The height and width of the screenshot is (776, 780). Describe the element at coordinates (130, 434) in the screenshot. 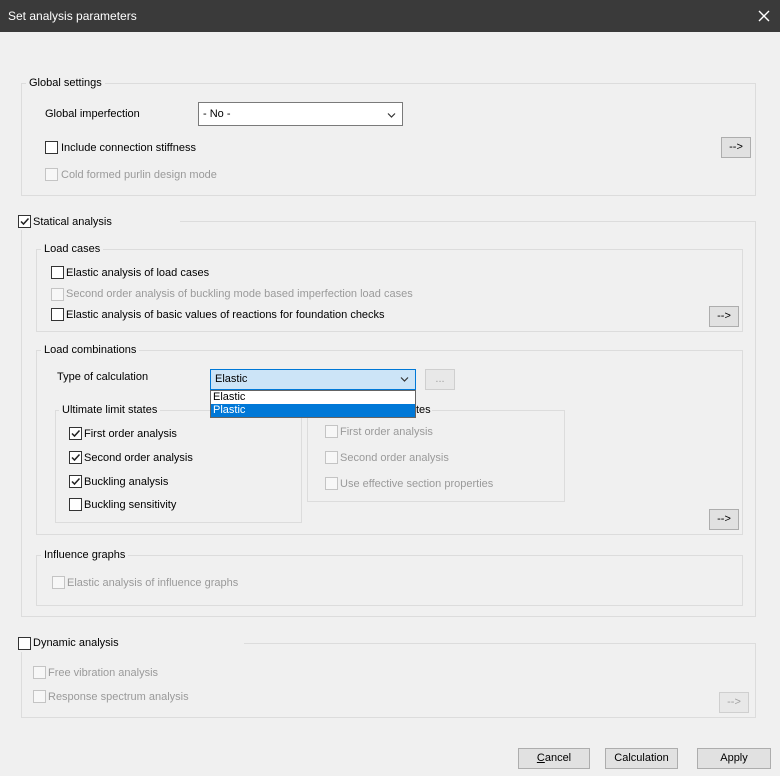

I see `uls-first-order-label: First order analysis` at that location.